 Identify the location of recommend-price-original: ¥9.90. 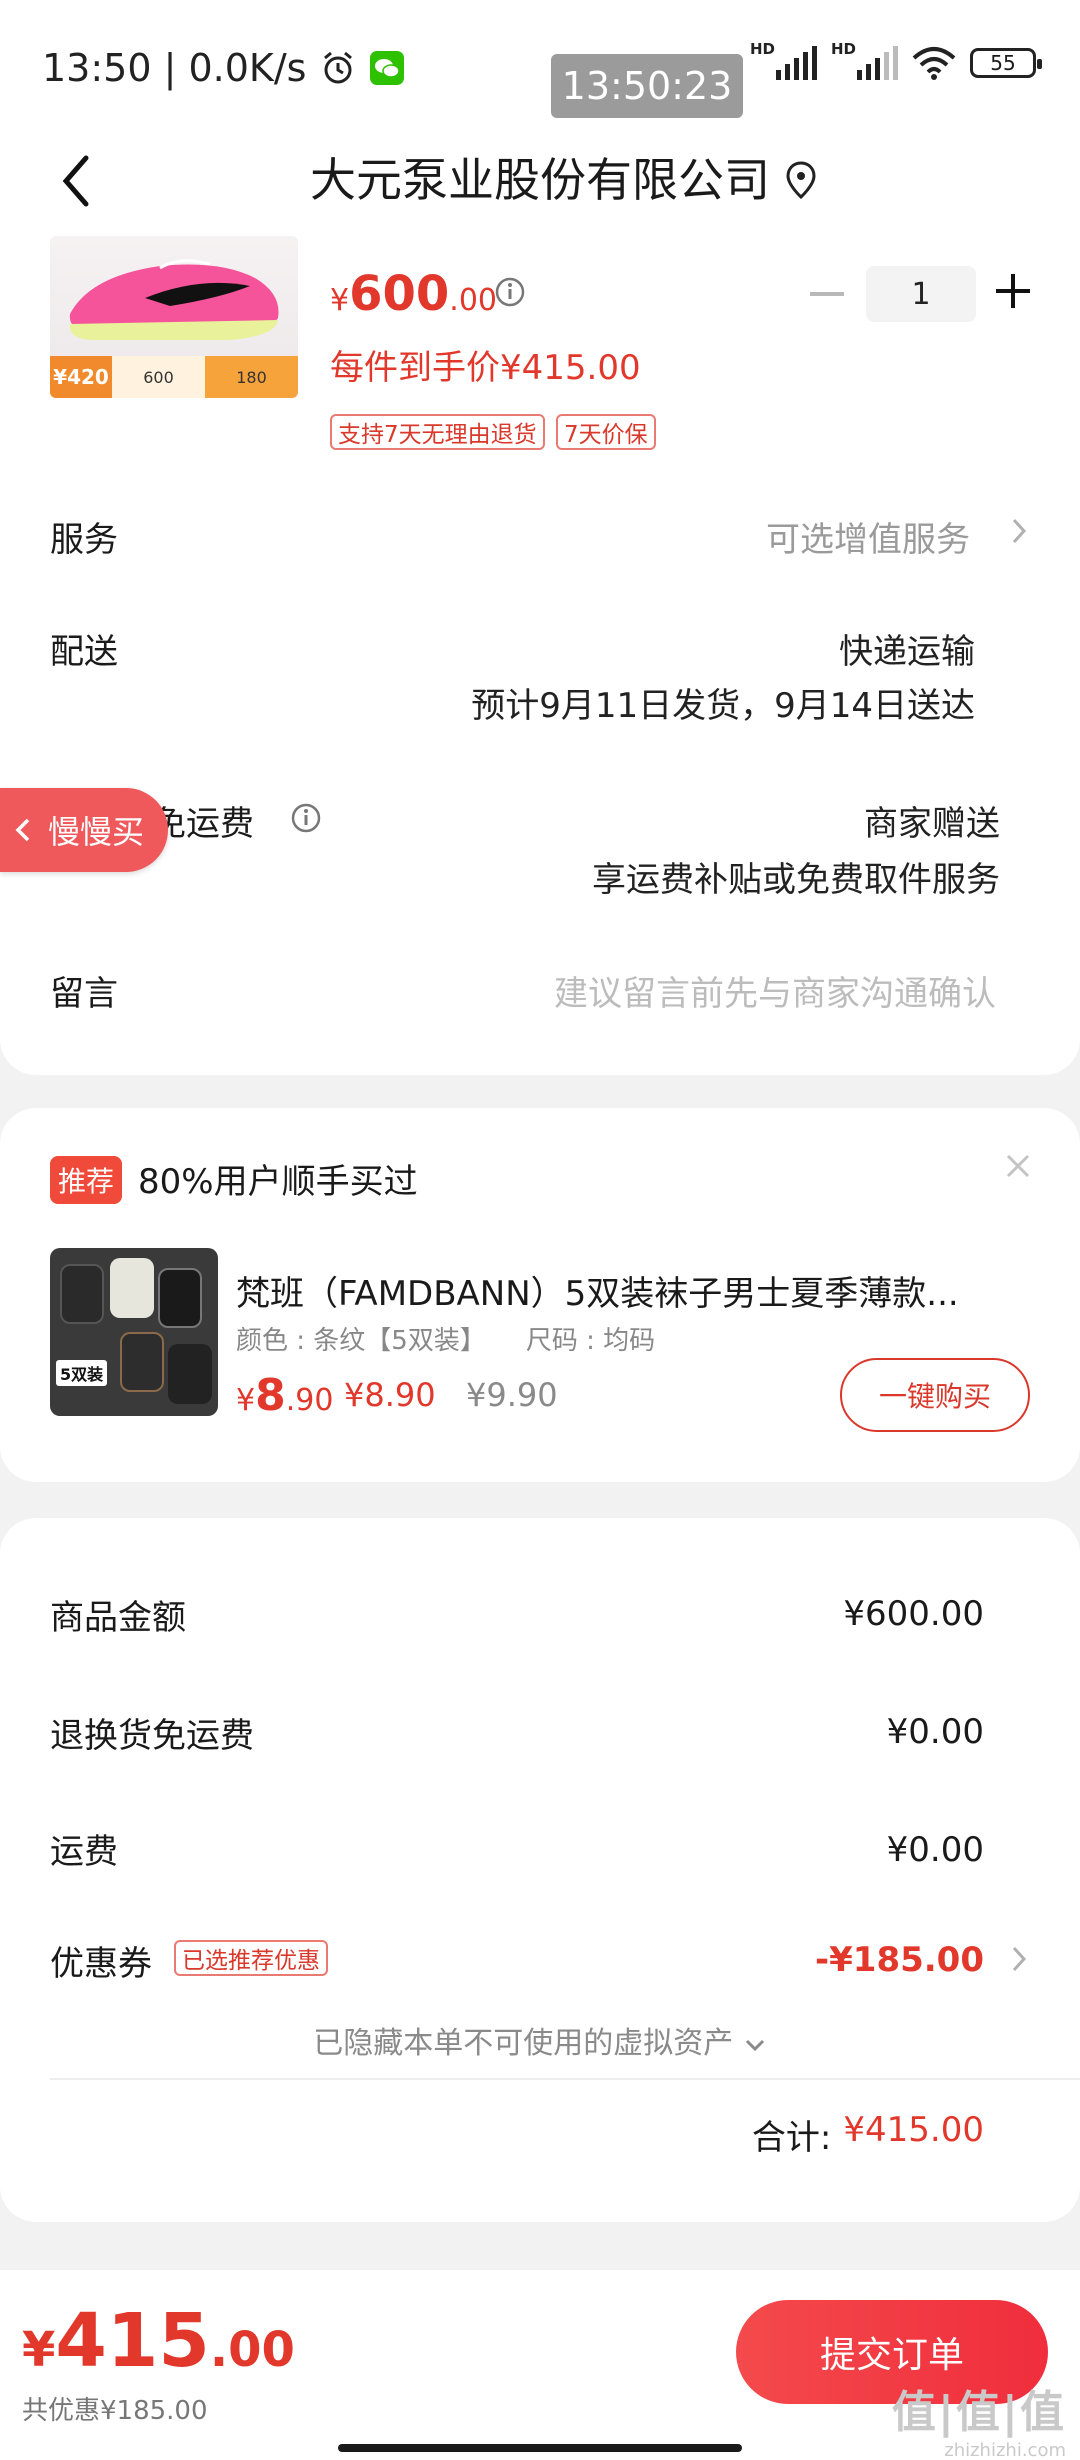
(512, 1395).